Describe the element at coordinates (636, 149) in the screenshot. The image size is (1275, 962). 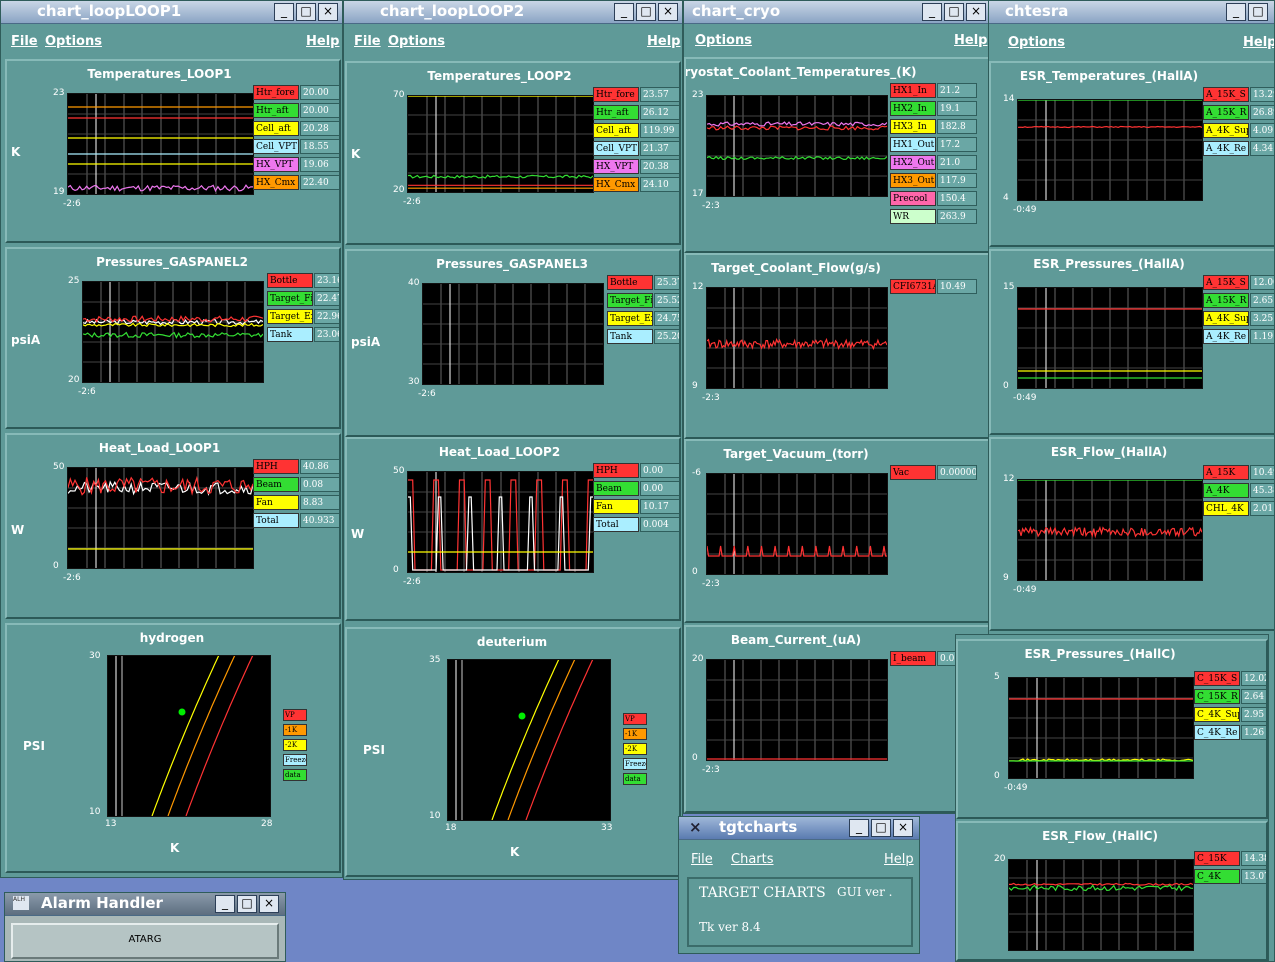
I see `legend-entry: Cell_VPT 21.37` at that location.